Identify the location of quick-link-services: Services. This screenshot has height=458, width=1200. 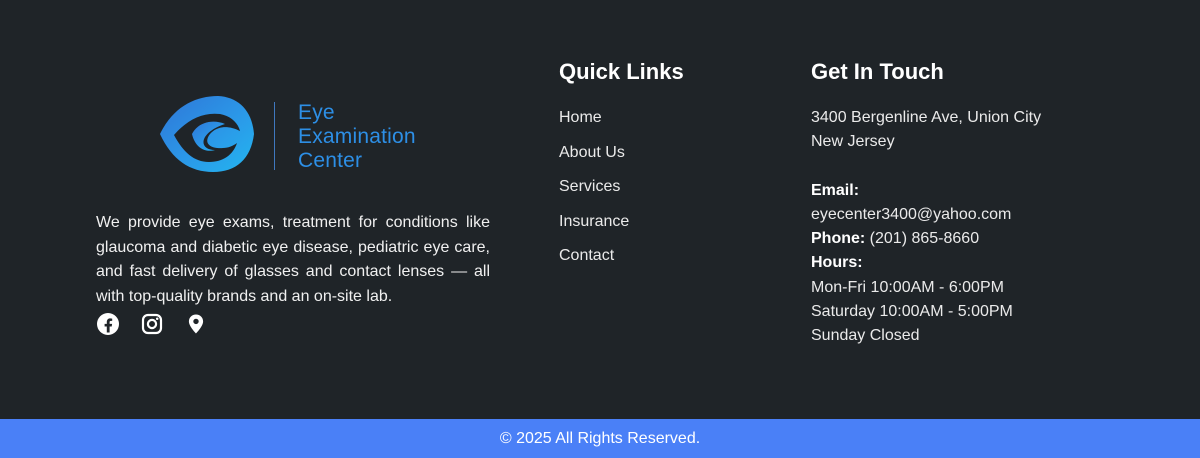
(594, 194).